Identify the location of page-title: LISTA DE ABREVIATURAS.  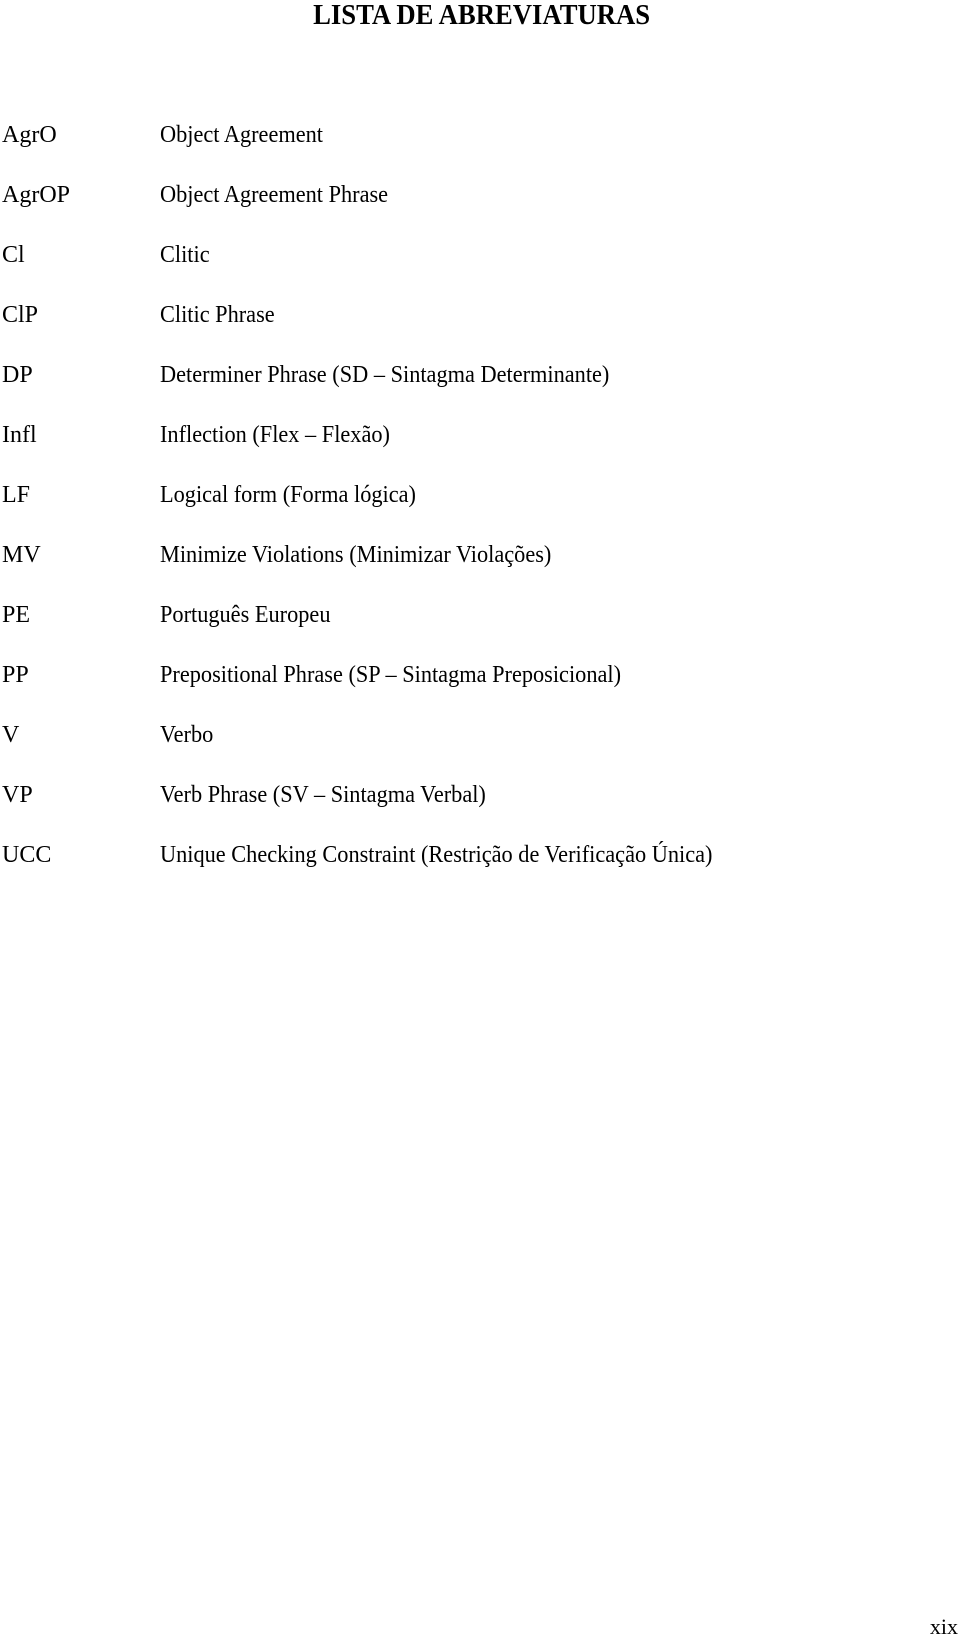
(482, 15).